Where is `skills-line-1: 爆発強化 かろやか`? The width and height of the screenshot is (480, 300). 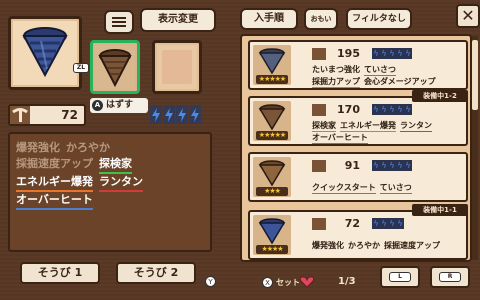 skills-line-1: 爆発強化 かろやか is located at coordinates (110, 148).